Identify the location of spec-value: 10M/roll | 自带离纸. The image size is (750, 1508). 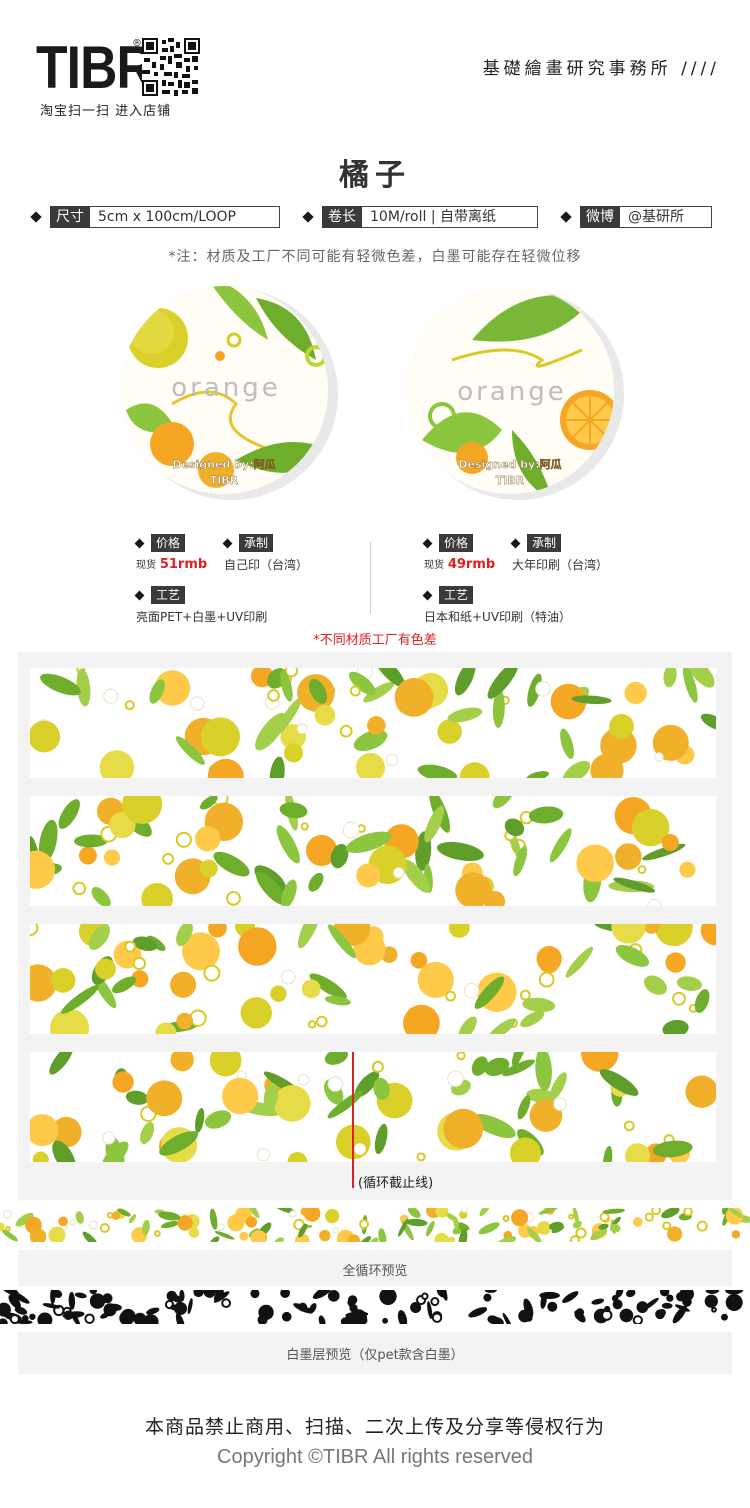
(450, 217).